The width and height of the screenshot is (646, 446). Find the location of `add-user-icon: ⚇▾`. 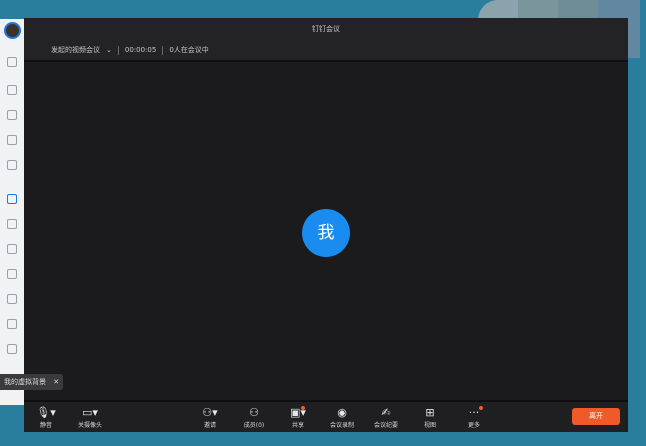

add-user-icon: ⚇▾ is located at coordinates (210, 412).